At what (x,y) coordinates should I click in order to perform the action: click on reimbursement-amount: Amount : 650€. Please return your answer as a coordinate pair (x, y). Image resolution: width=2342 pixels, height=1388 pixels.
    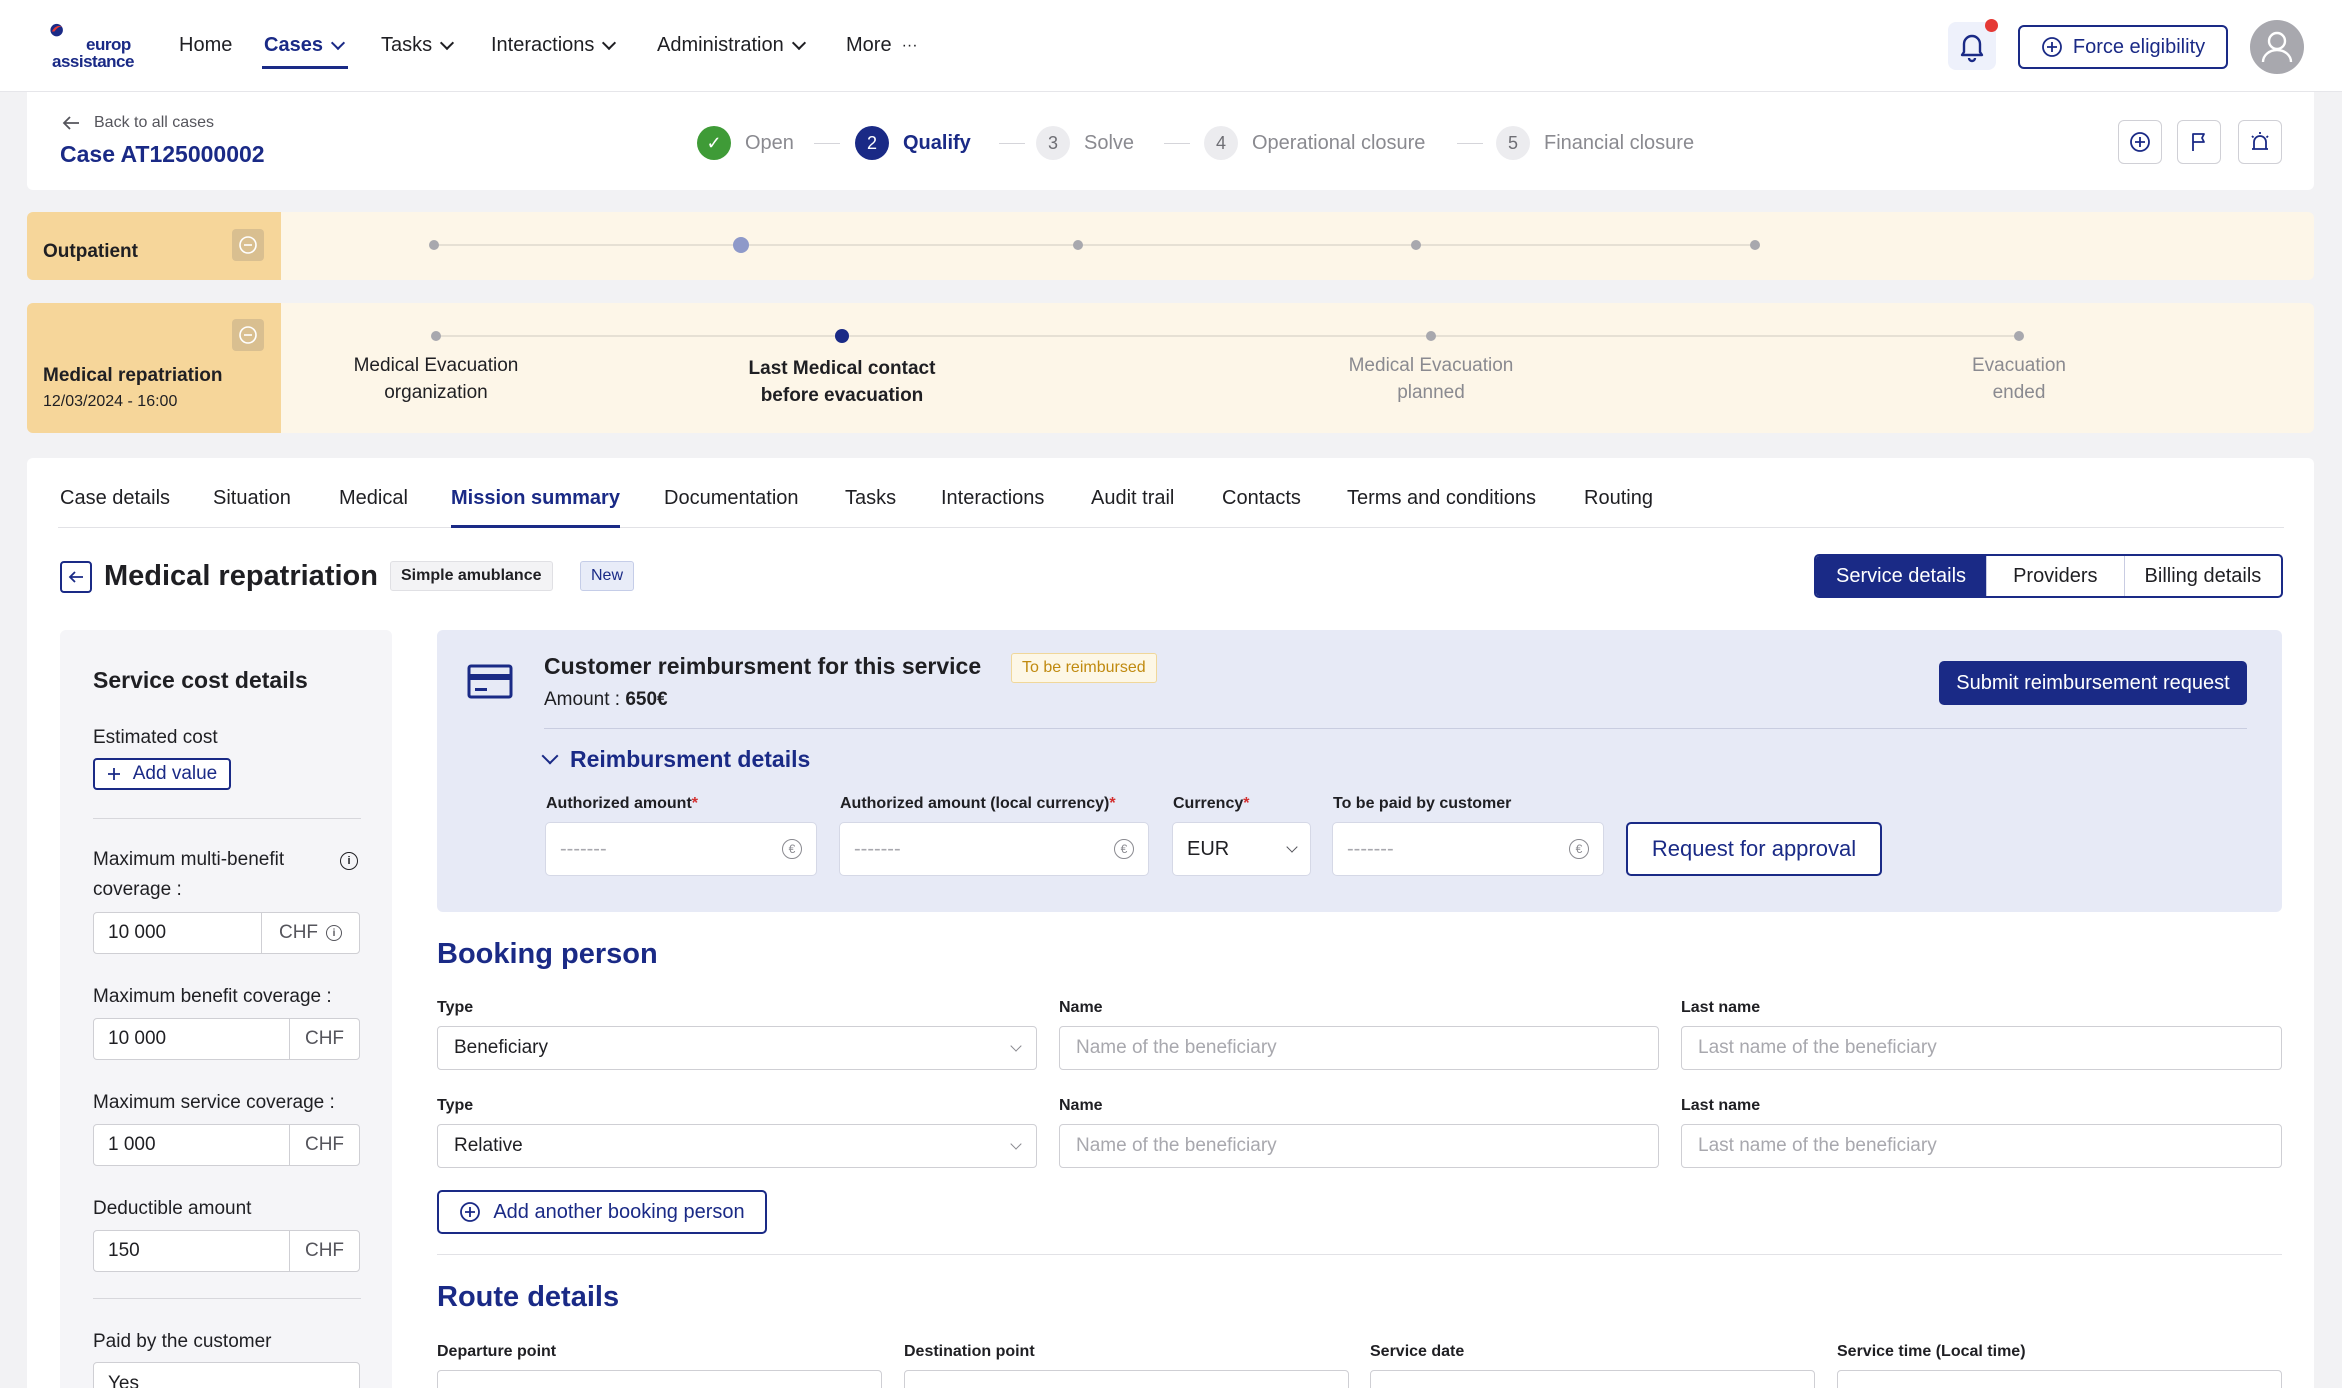
    Looking at the image, I should click on (606, 700).